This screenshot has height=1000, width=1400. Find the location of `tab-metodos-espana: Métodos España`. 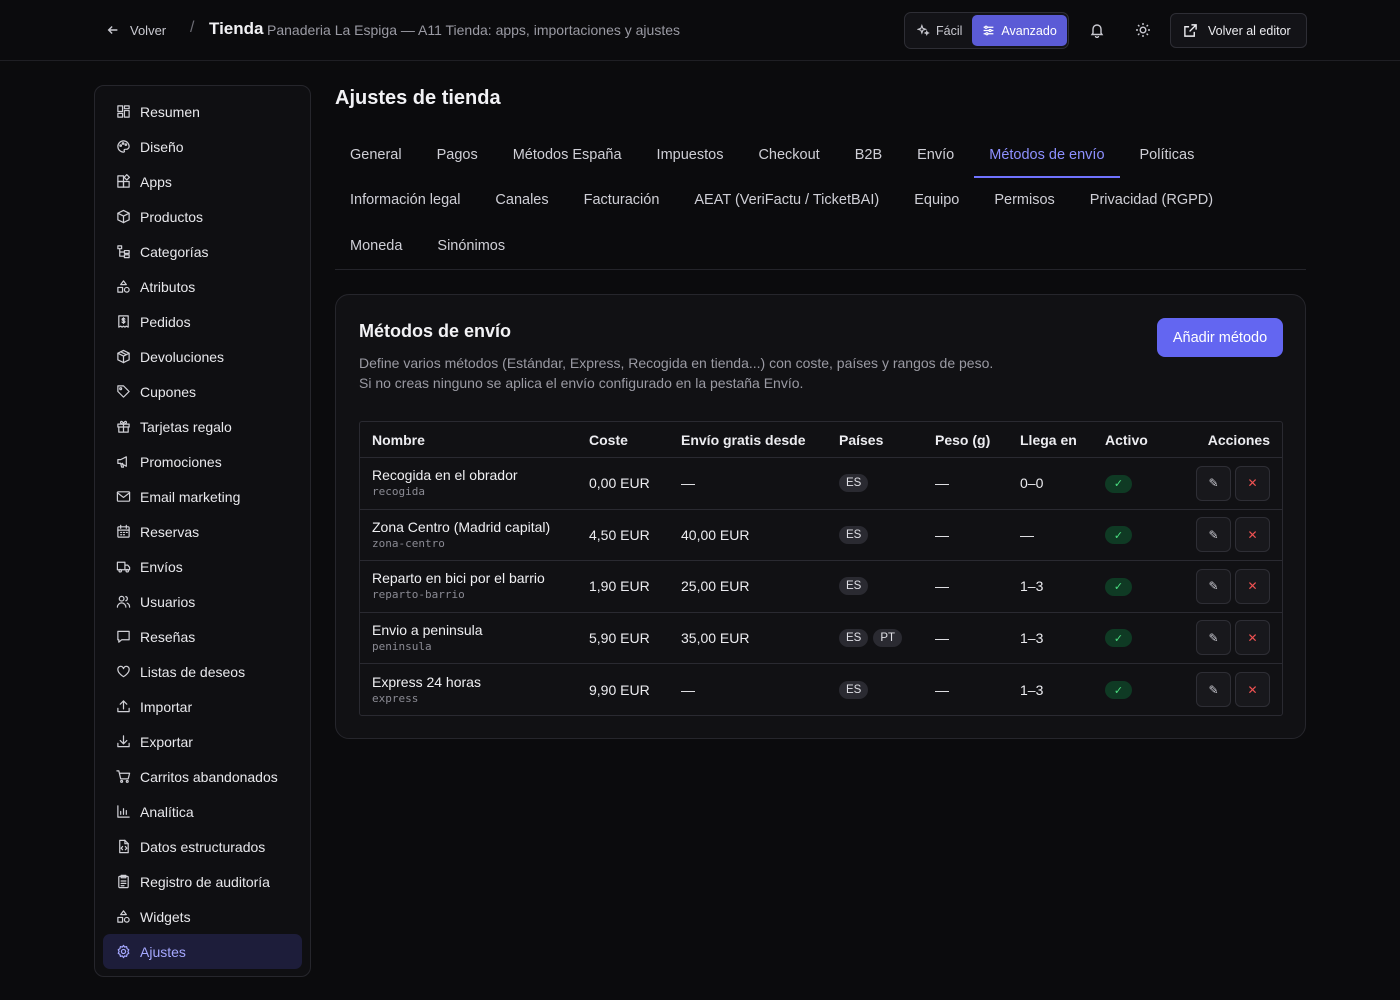

tab-metodos-espana: Métodos España is located at coordinates (567, 155).